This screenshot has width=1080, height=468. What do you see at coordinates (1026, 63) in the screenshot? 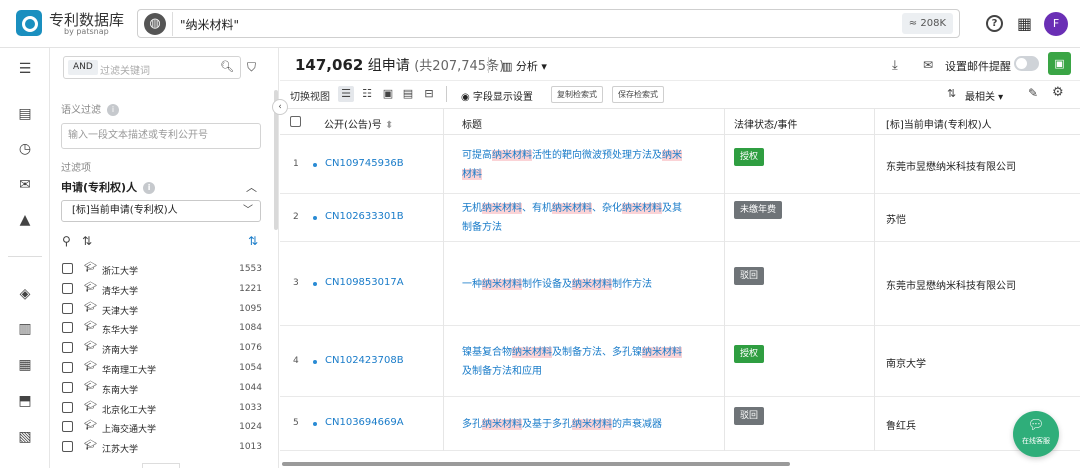
I see `email-alert-toggle` at bounding box center [1026, 63].